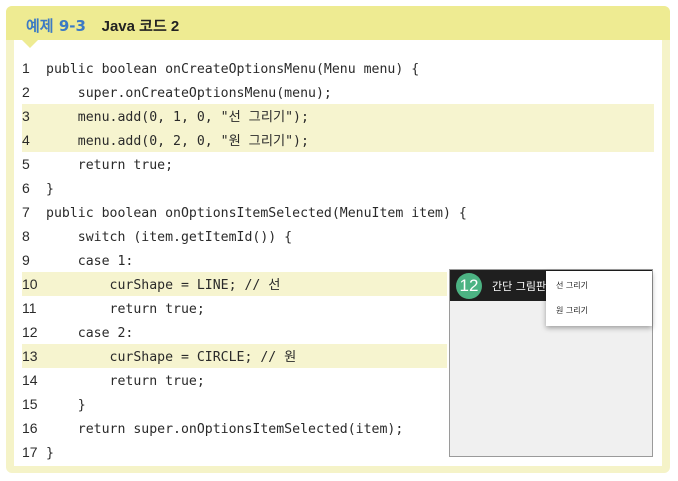  I want to click on example-header: 예제 9-3 Java 코드 2, so click(338, 23).